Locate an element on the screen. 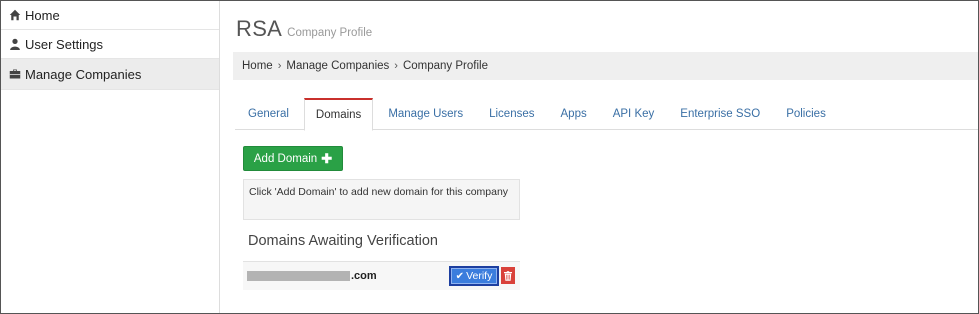  page-title: RSA is located at coordinates (259, 28).